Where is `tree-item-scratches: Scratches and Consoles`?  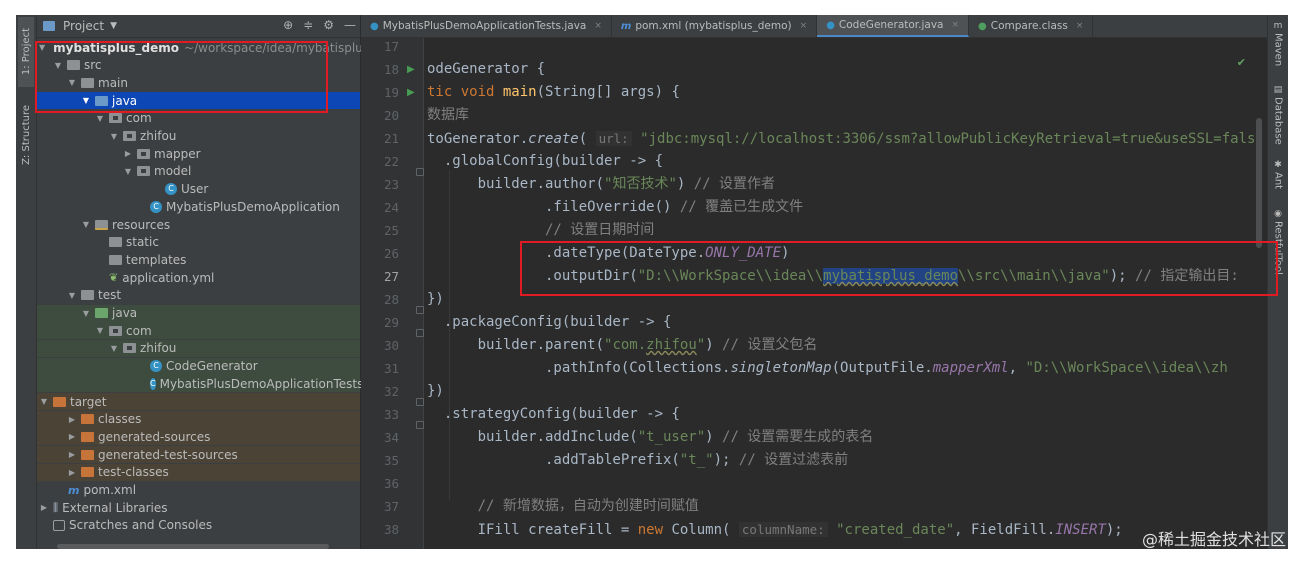
tree-item-scratches: Scratches and Consoles is located at coordinates (198, 525).